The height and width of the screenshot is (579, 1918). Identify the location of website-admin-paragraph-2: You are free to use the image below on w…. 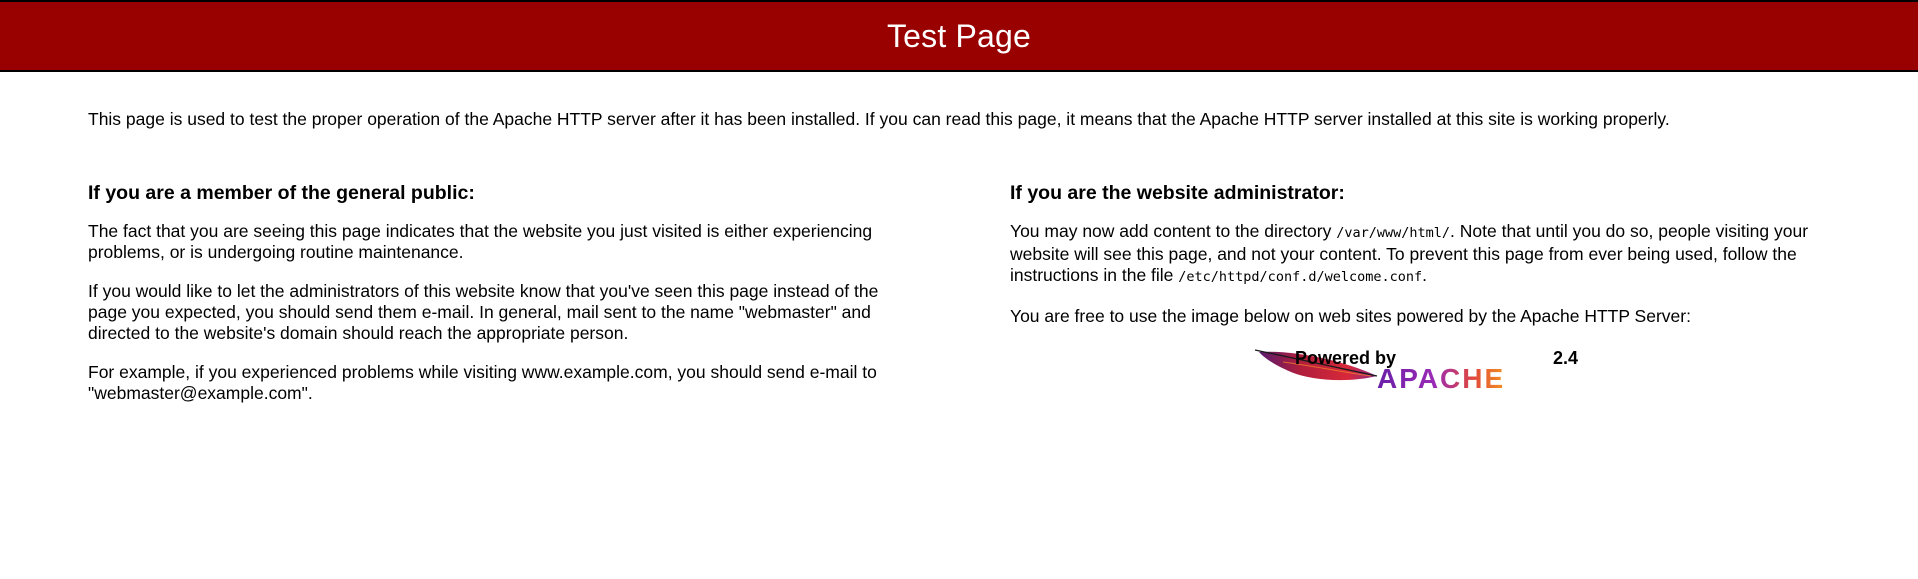
(1350, 316).